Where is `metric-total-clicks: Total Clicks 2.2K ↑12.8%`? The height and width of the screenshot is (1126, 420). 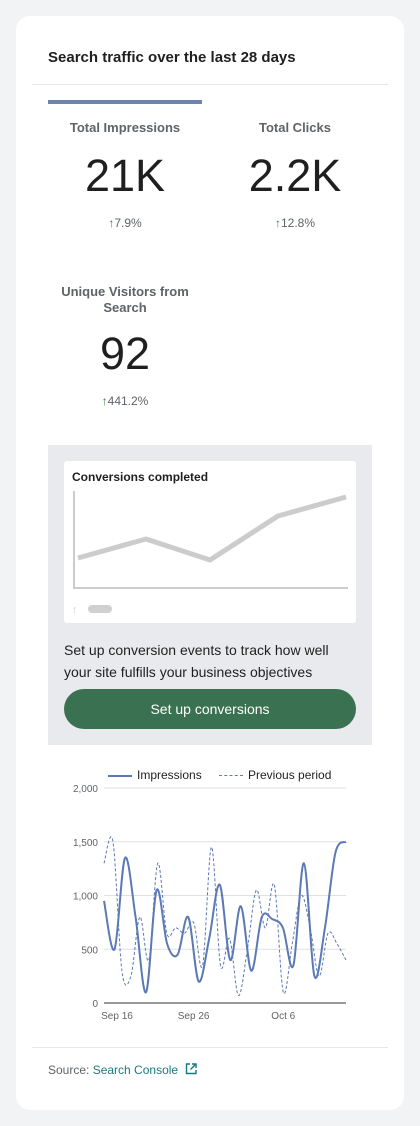 metric-total-clicks: Total Clicks 2.2K ↑12.8% is located at coordinates (295, 175).